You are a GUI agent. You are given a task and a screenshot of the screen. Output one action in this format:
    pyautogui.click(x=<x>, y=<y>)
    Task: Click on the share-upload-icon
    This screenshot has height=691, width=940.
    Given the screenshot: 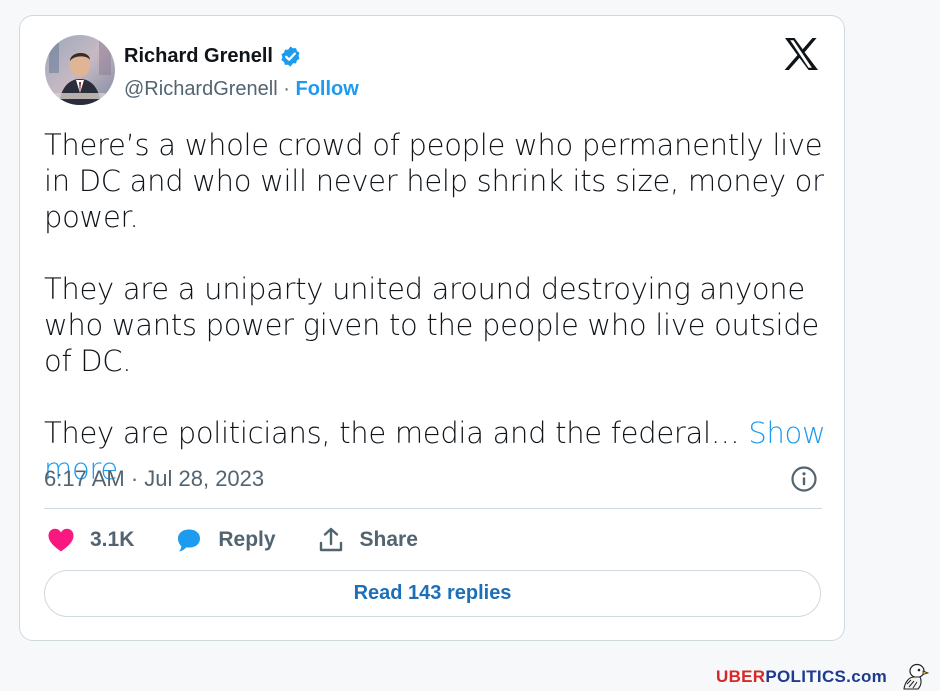 What is the action you would take?
    pyautogui.click(x=330, y=539)
    